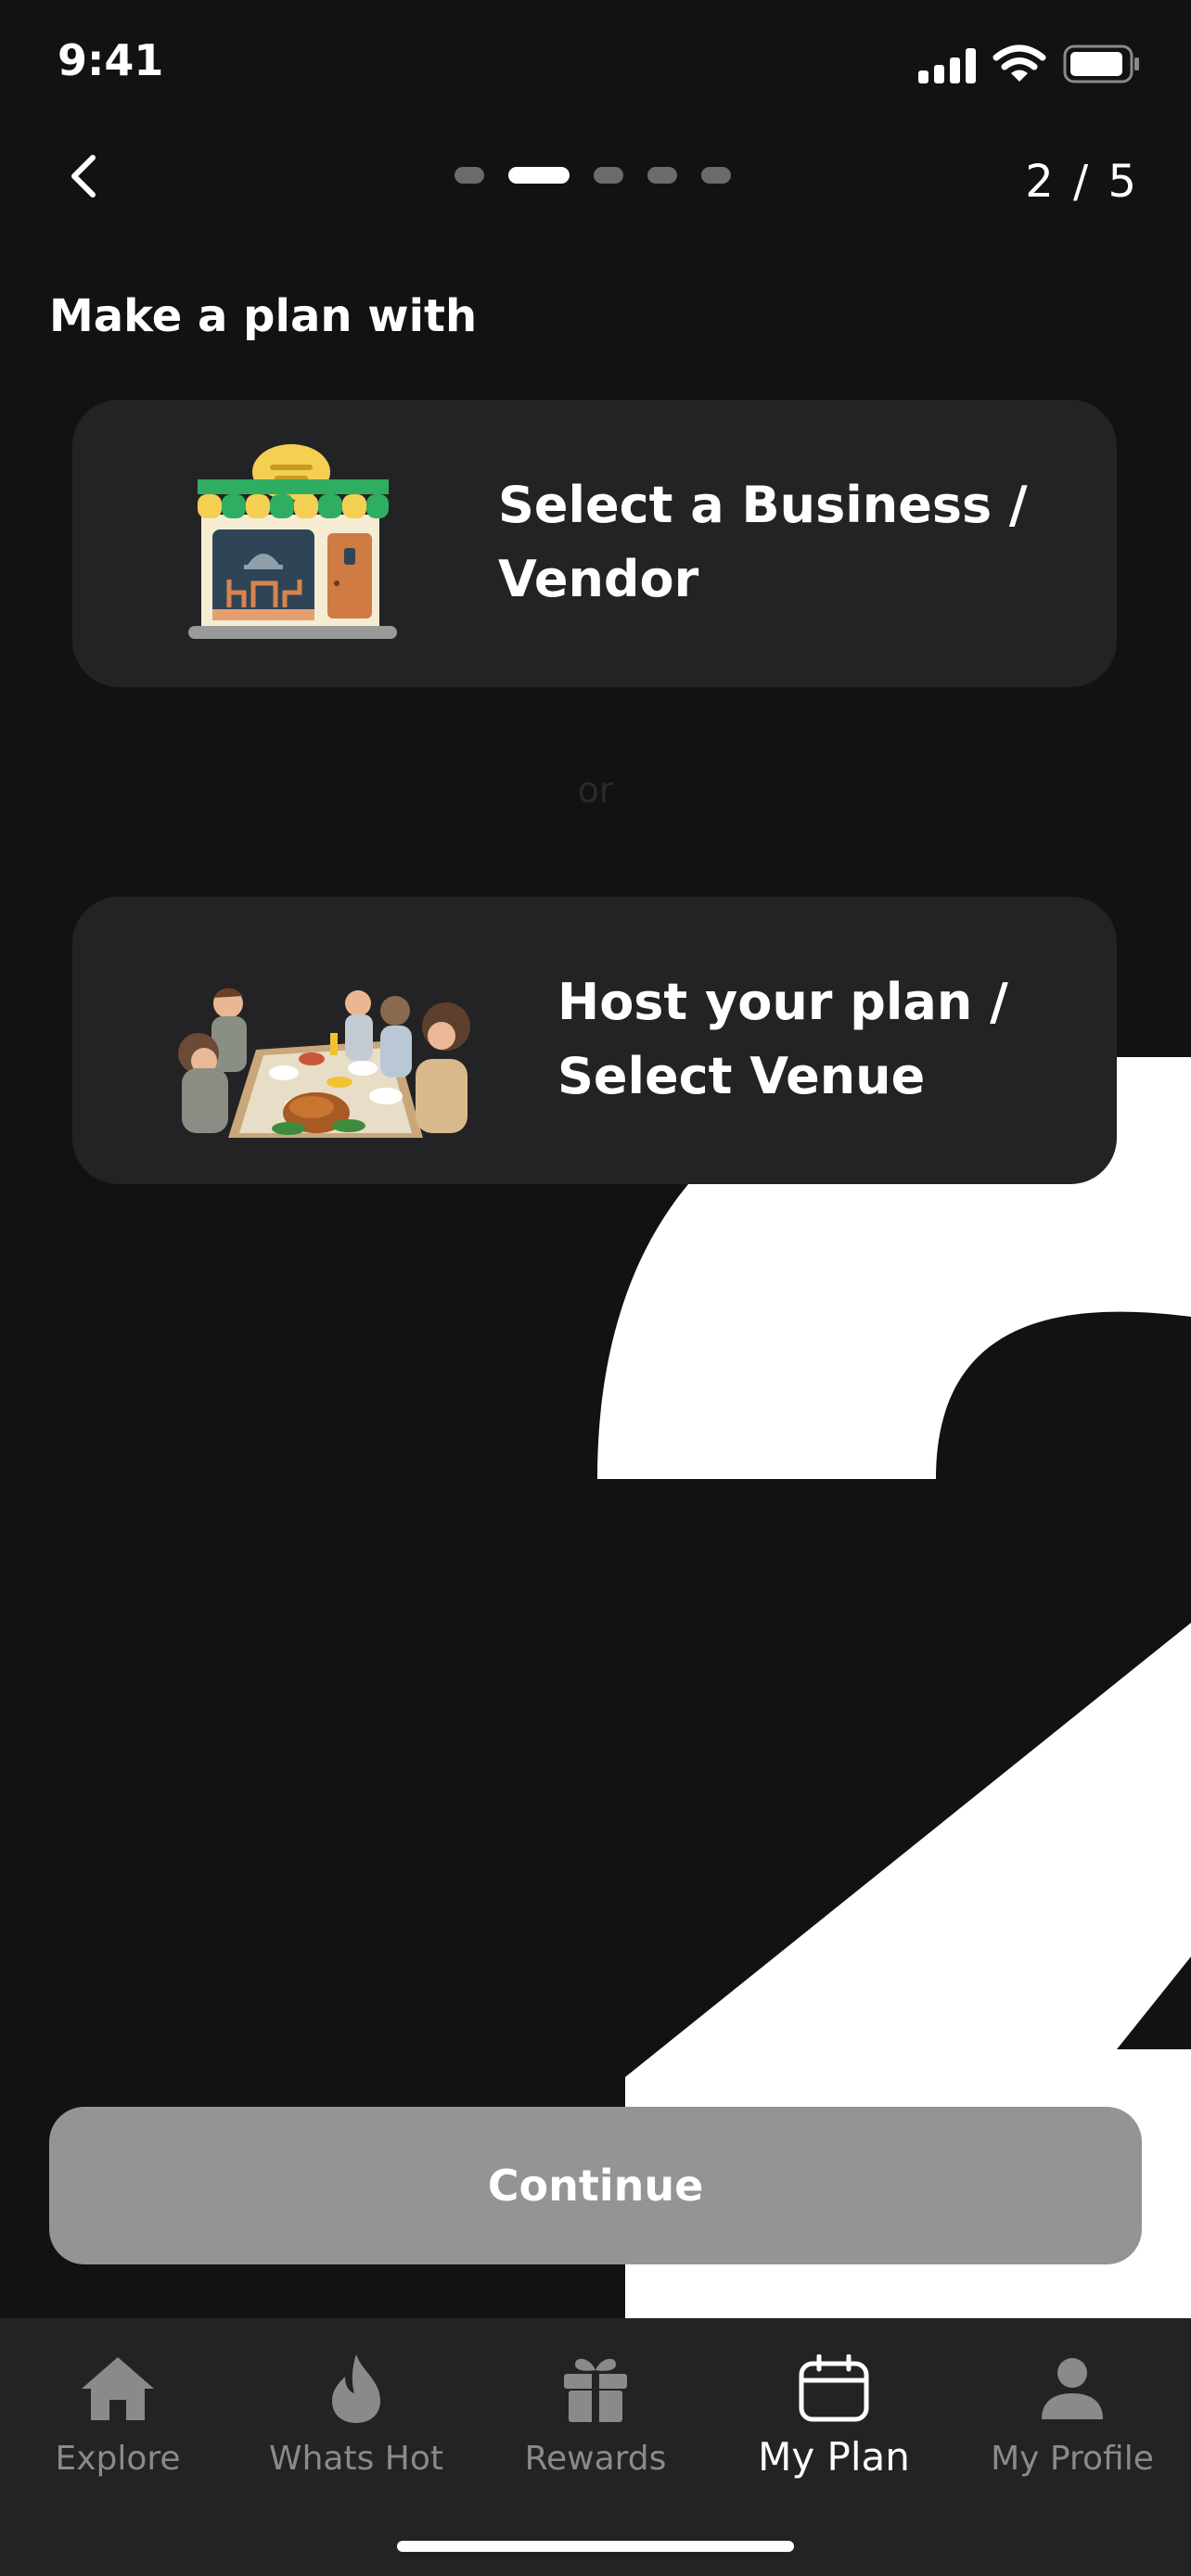  What do you see at coordinates (356, 2388) in the screenshot?
I see `flame-icon` at bounding box center [356, 2388].